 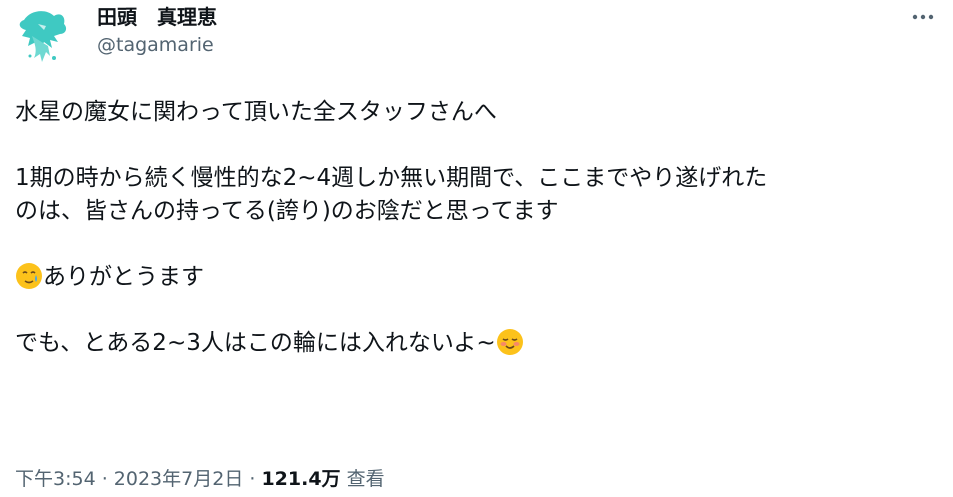 I want to click on tweet-line-with-emoji: でも、とある2~3人はこの輪には入れないよ~, so click(x=475, y=343).